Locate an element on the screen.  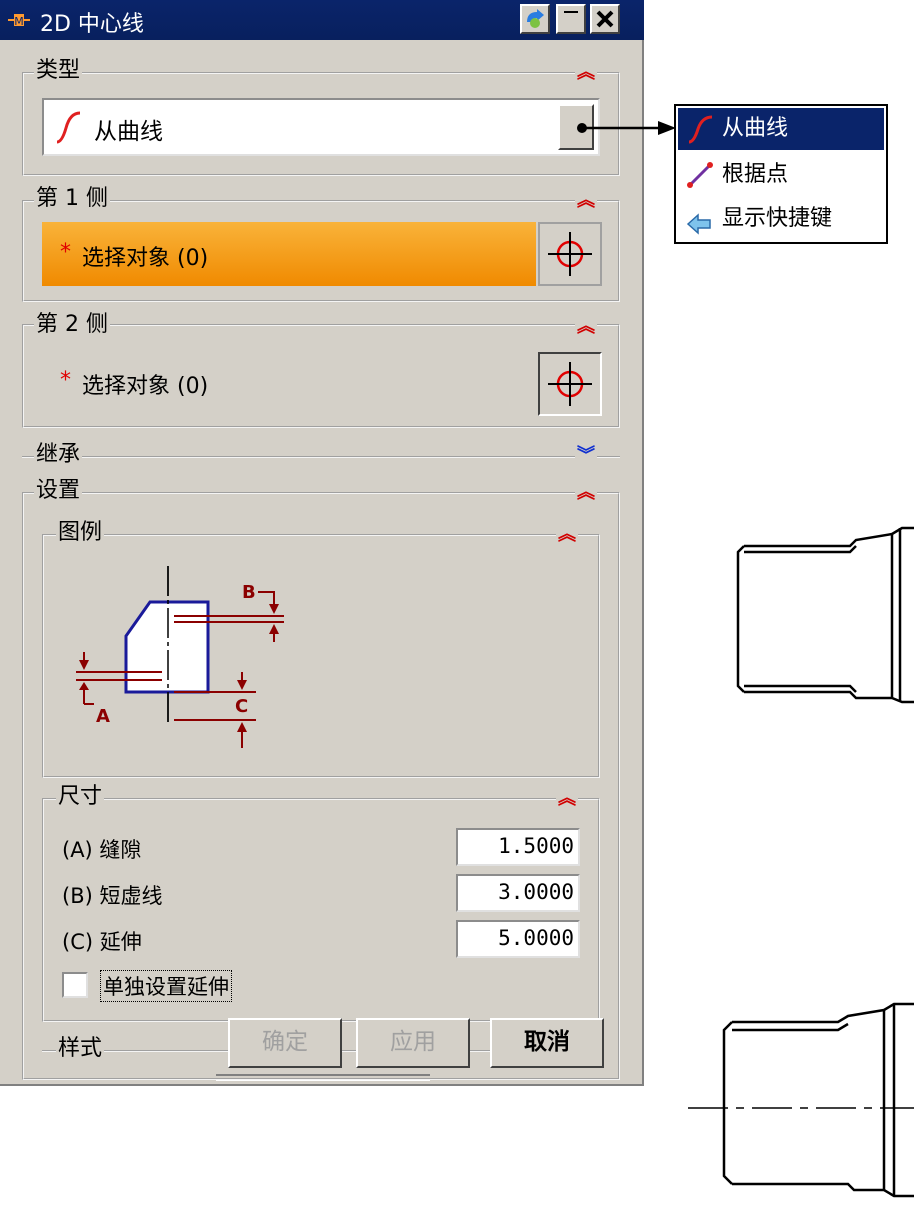
legend-diagram: B A C is located at coordinates (180, 657).